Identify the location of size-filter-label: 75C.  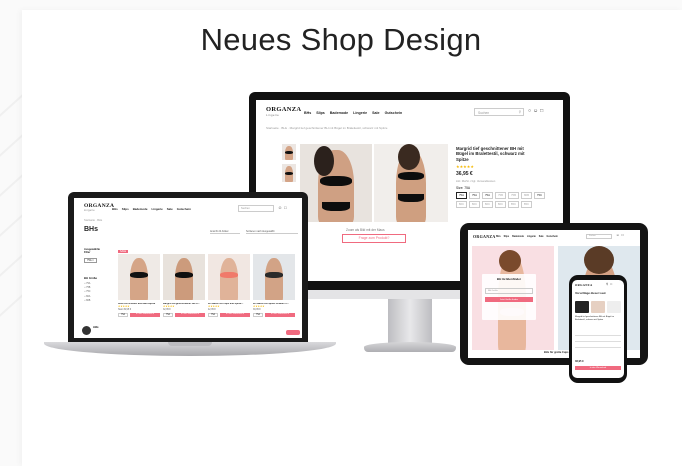
(88, 292).